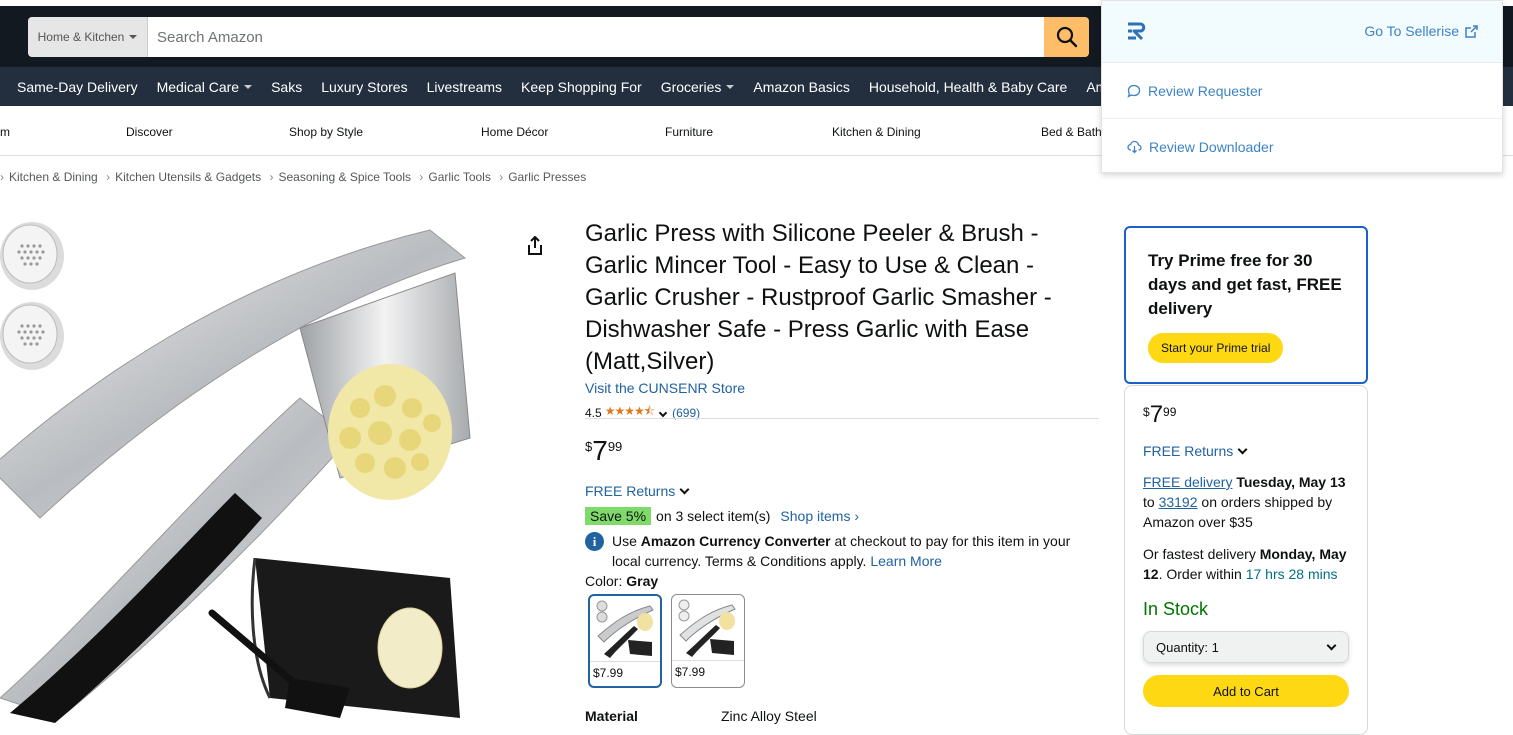 This screenshot has height=735, width=1513. I want to click on price-symbol: $, so click(1146, 412).